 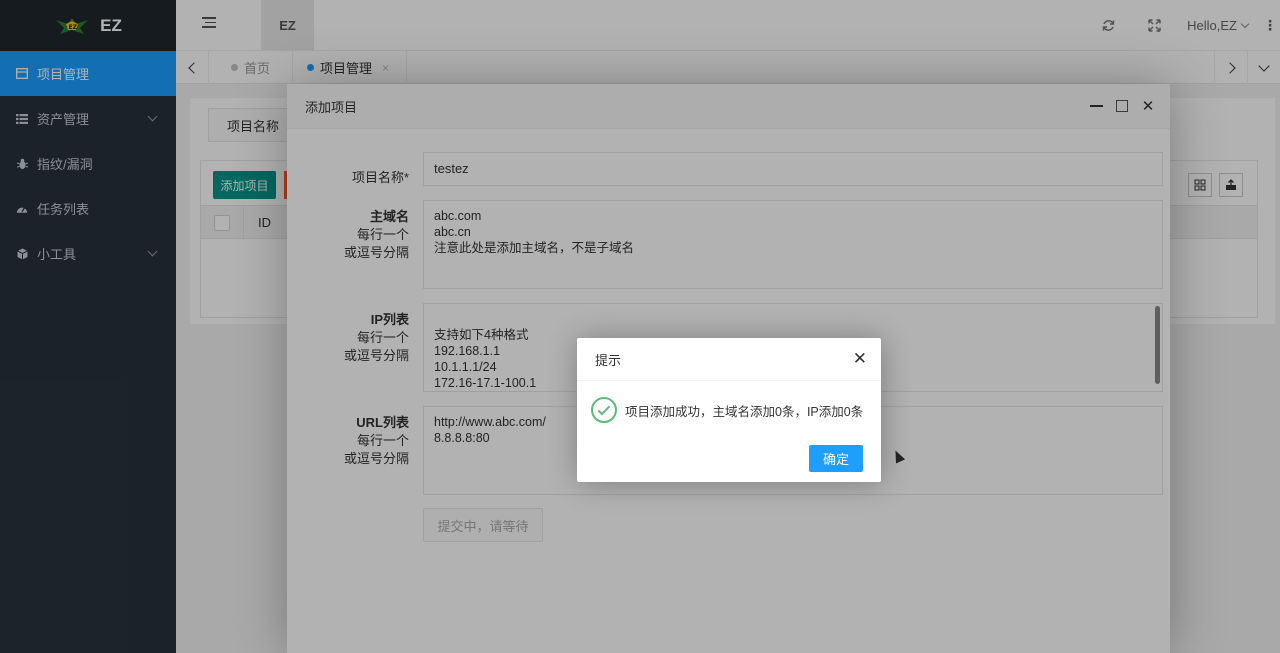 What do you see at coordinates (729, 359) in the screenshot?
I see `dialog-title: 提示` at bounding box center [729, 359].